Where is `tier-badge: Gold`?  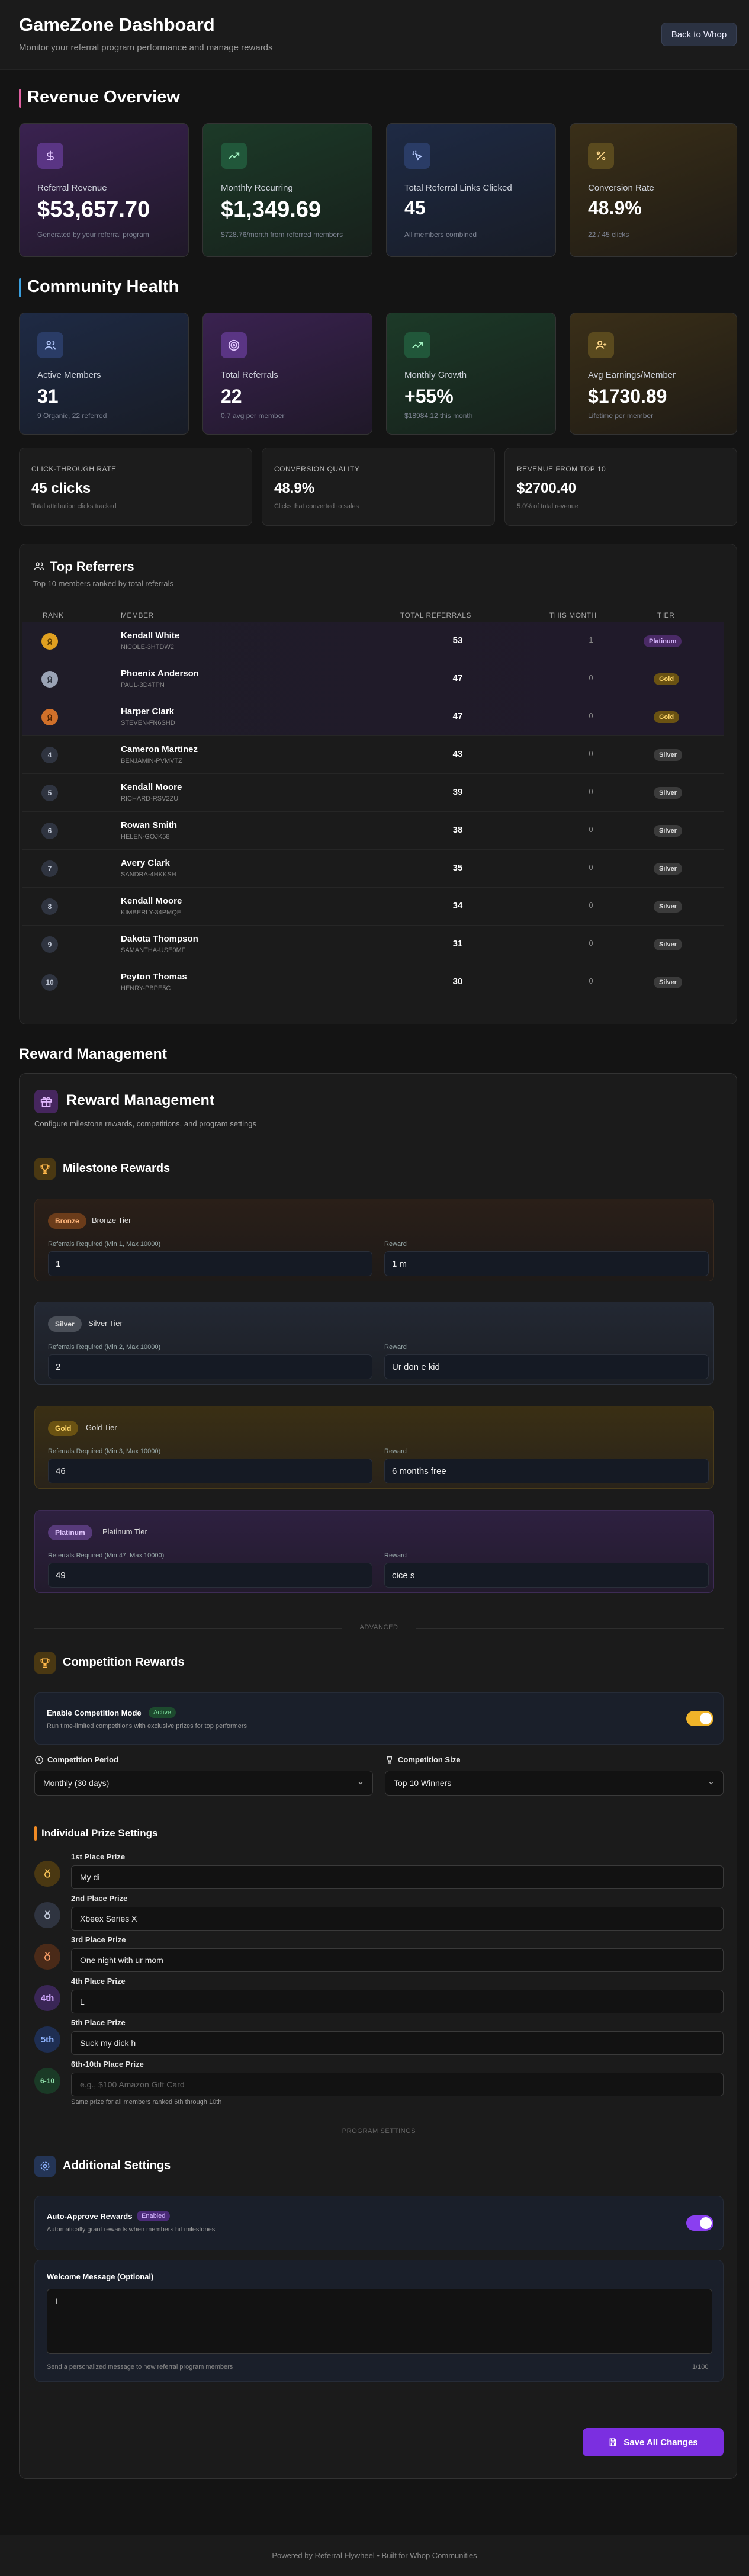
tier-badge: Gold is located at coordinates (64, 1428).